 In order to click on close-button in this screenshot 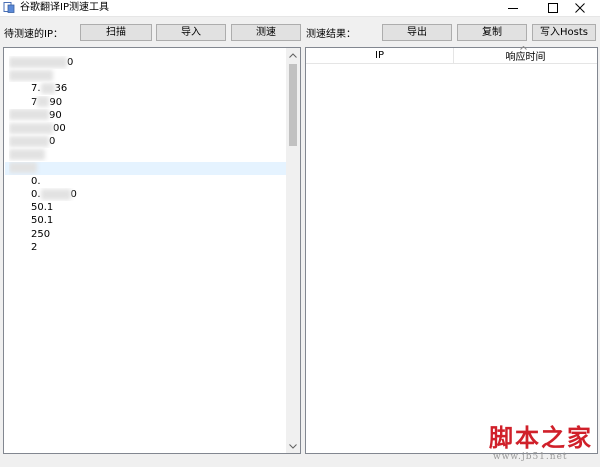, I will do `click(580, 8)`.